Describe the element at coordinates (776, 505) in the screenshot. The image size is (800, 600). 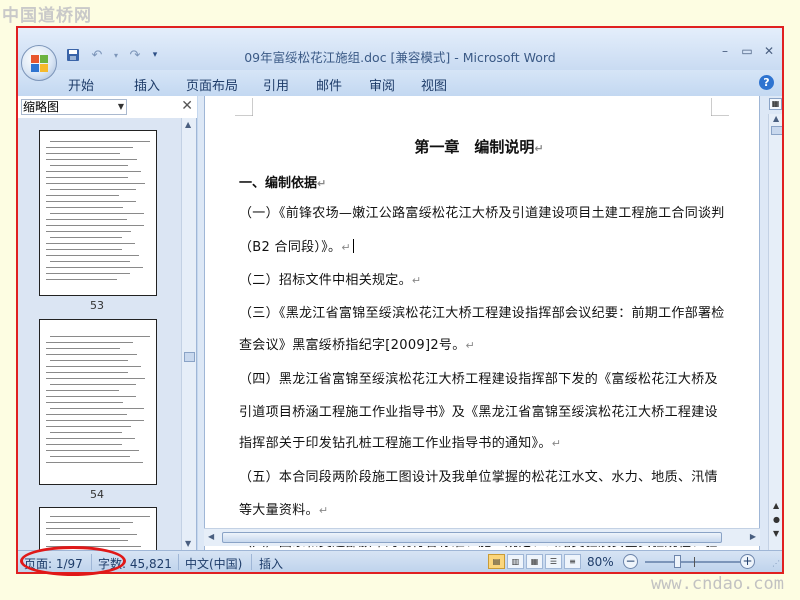
I see `previous-page-icon: ▲` at that location.